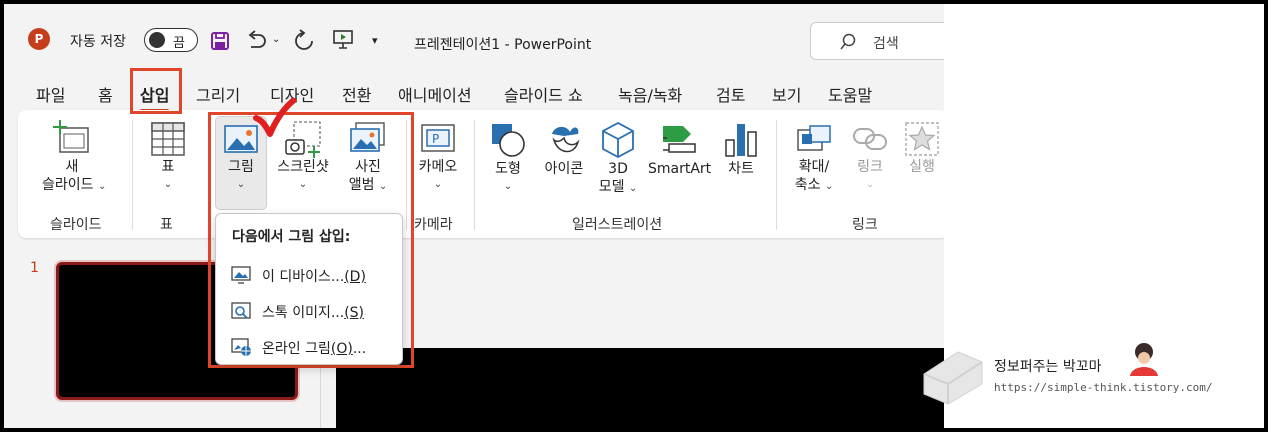 The width and height of the screenshot is (1280, 441). I want to click on zoom-button: 확대/ 축소 ⌄, so click(814, 158).